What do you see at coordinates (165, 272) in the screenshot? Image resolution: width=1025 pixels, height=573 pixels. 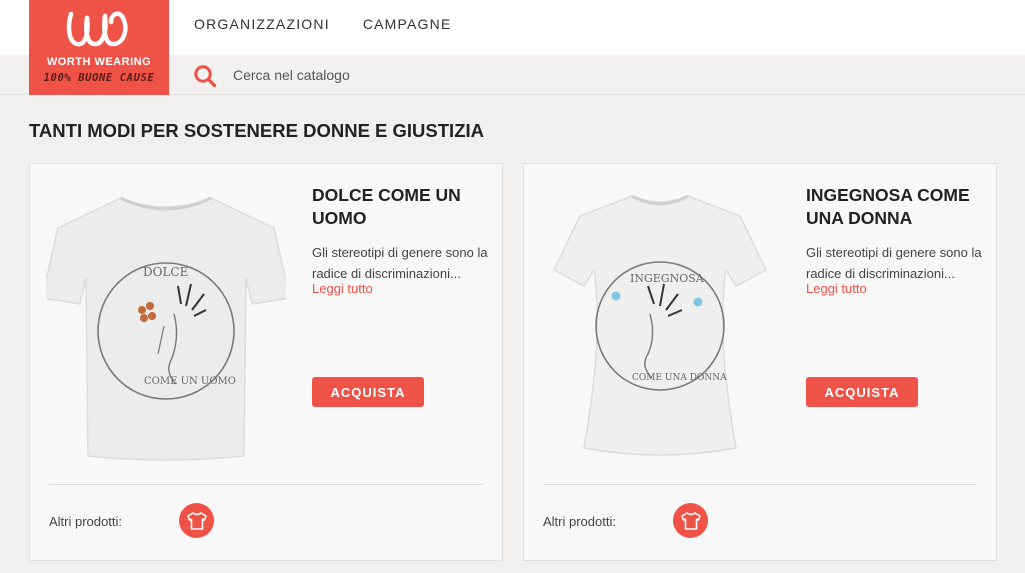 I see `print-text-dolce: DOLCE` at bounding box center [165, 272].